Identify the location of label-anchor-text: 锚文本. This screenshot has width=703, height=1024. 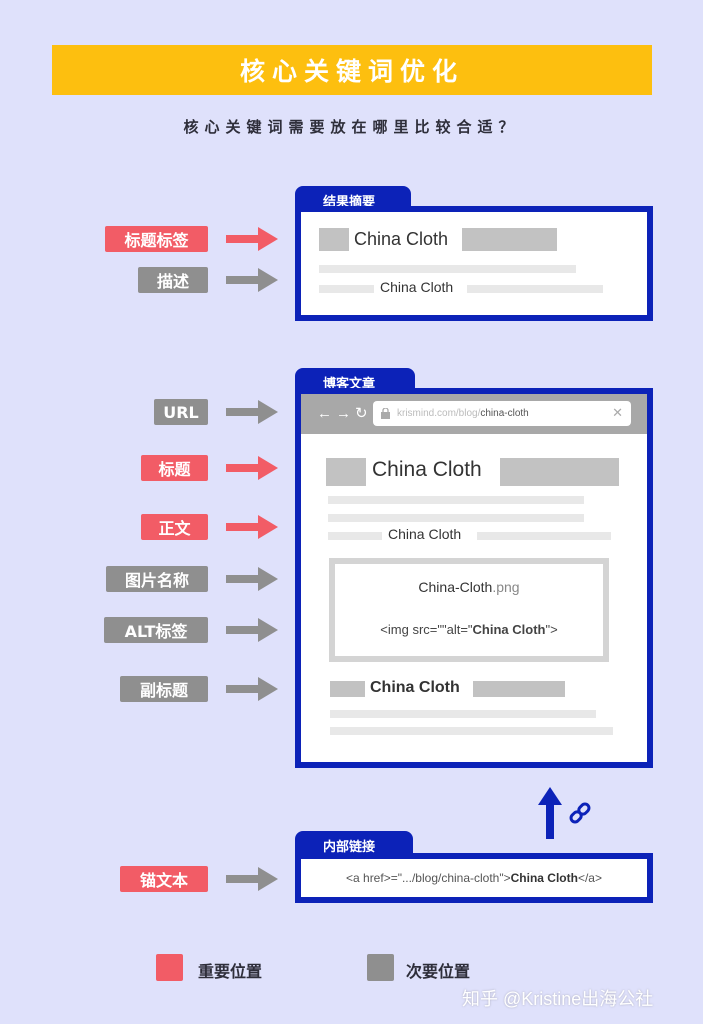
(164, 879).